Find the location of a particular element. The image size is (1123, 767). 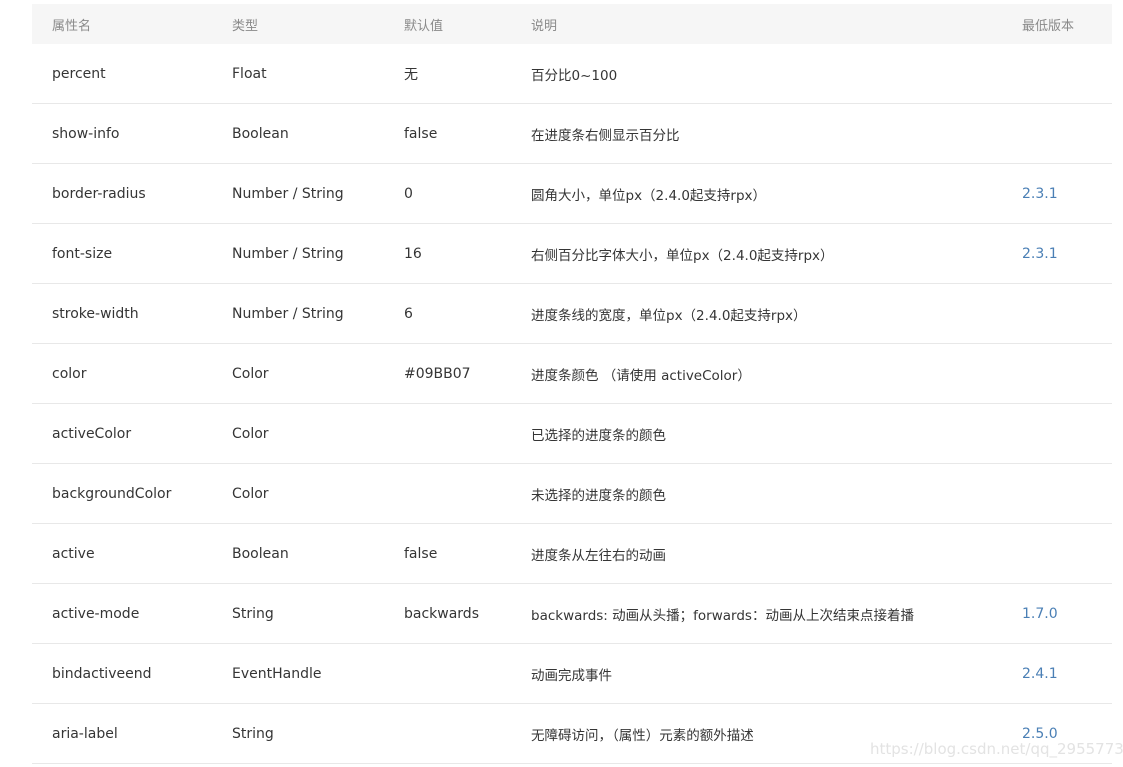

cell-name: bindactiveend is located at coordinates (102, 673).